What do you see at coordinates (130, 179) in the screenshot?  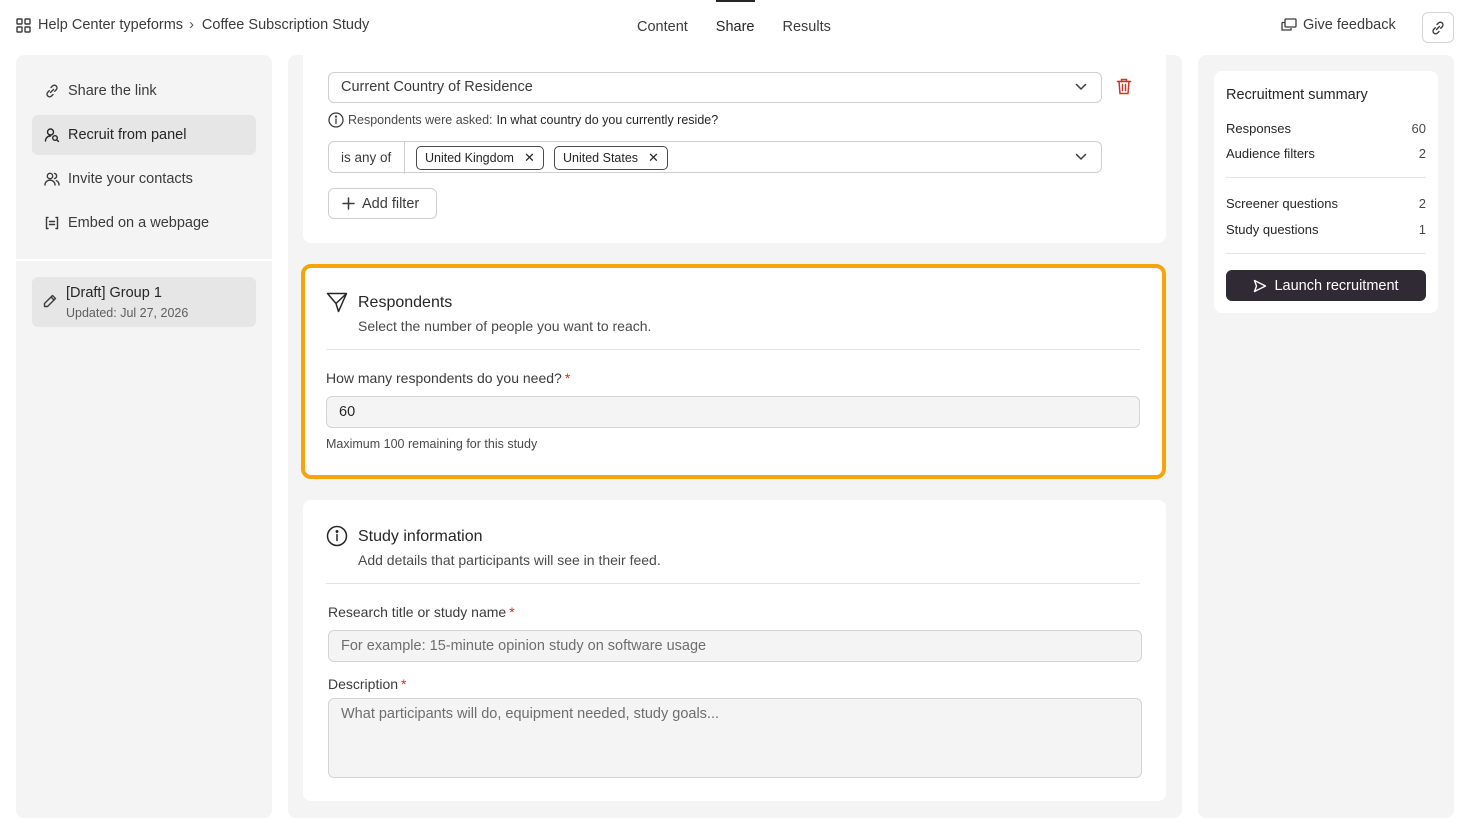 I see `sidebar-item-label: Invite your contacts` at bounding box center [130, 179].